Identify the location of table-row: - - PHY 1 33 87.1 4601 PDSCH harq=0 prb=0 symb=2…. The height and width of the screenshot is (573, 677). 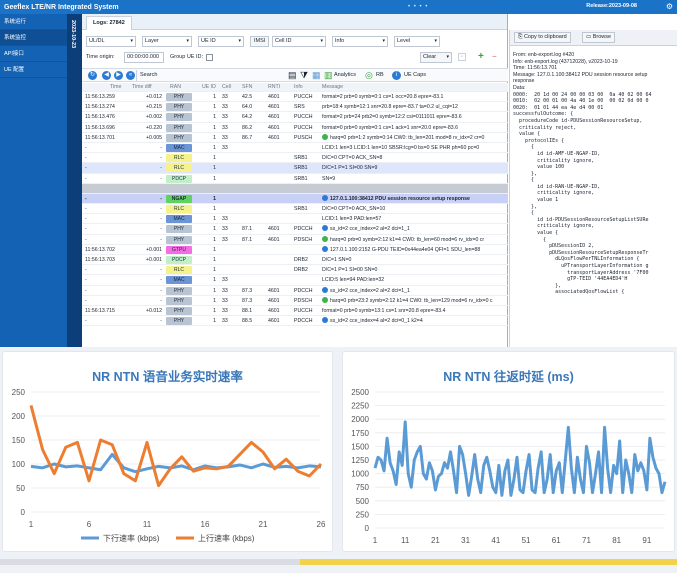
(295, 240).